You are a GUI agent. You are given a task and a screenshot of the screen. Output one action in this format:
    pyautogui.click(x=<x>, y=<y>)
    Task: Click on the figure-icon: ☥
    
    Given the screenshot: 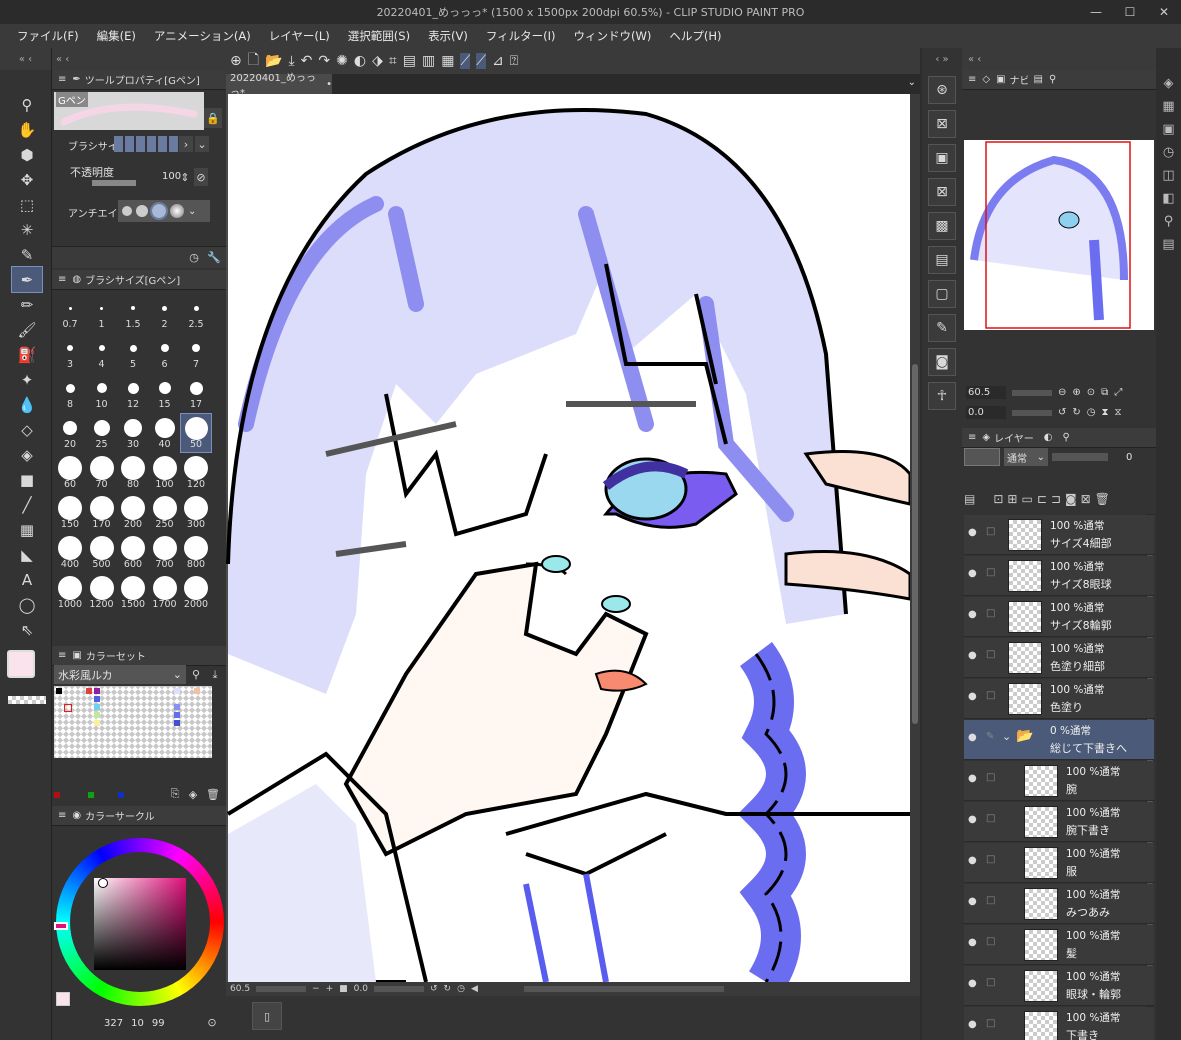 What is the action you would take?
    pyautogui.click(x=942, y=396)
    